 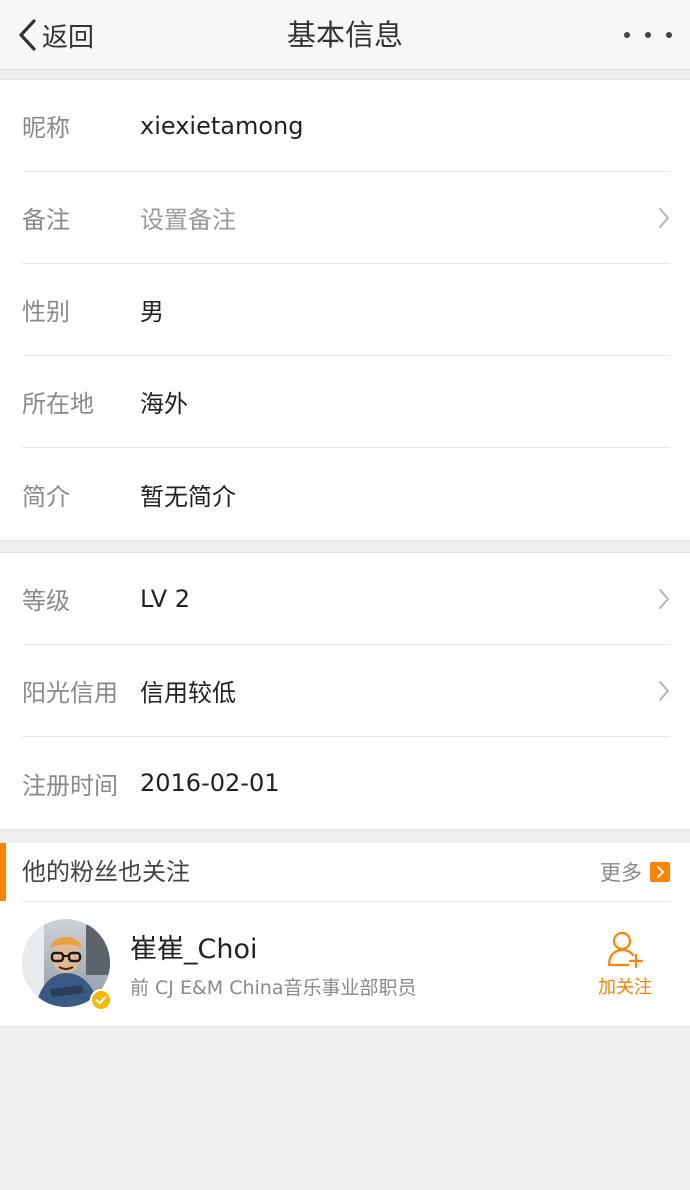 I want to click on chevron-left-icon, so click(x=27, y=35).